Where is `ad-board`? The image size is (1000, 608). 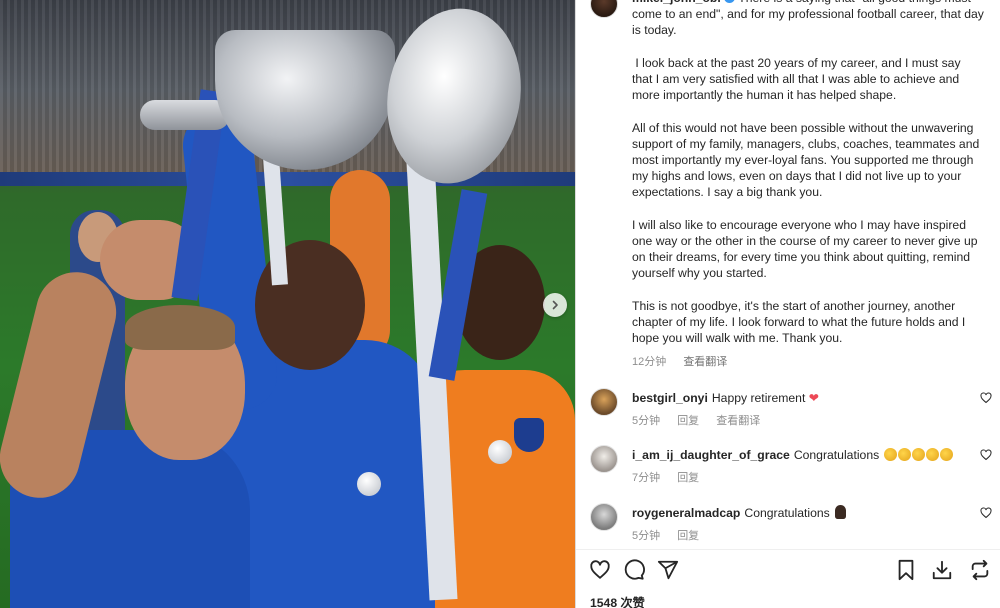
ad-board is located at coordinates (287, 179).